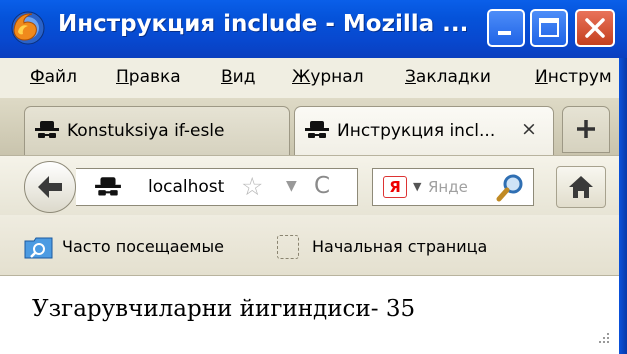 This screenshot has width=627, height=354. I want to click on home-button, so click(581, 187).